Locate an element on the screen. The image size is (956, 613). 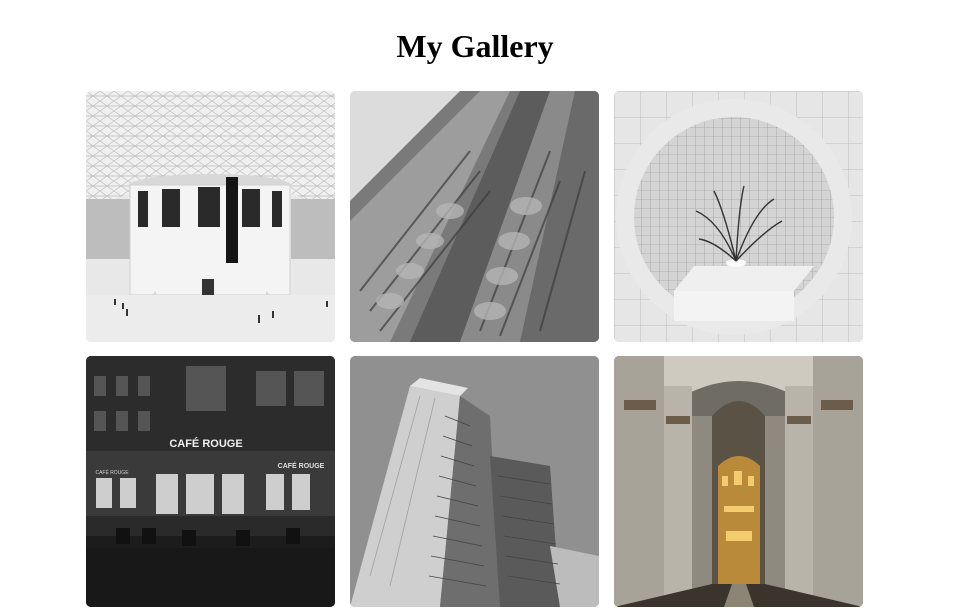
cafe-sign-right: CAFÉ ROUGE is located at coordinates (301, 465).